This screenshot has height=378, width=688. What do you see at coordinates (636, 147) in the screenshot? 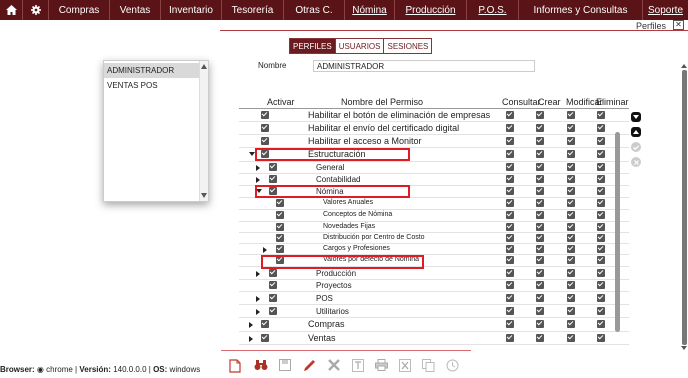
I see `check-icon` at bounding box center [636, 147].